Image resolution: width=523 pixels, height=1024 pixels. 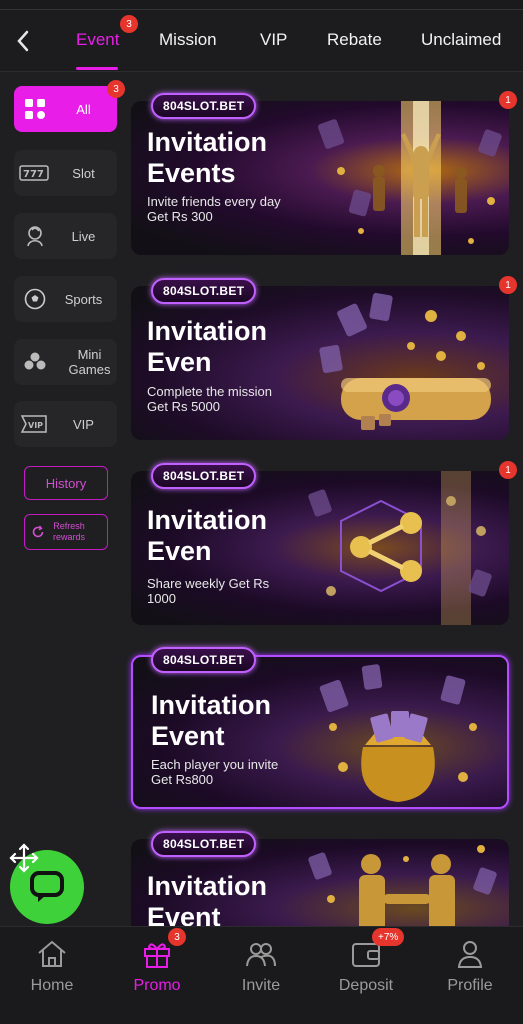 I want to click on promo-subtitle-line-1: Share weekly Get Rs, so click(x=208, y=583).